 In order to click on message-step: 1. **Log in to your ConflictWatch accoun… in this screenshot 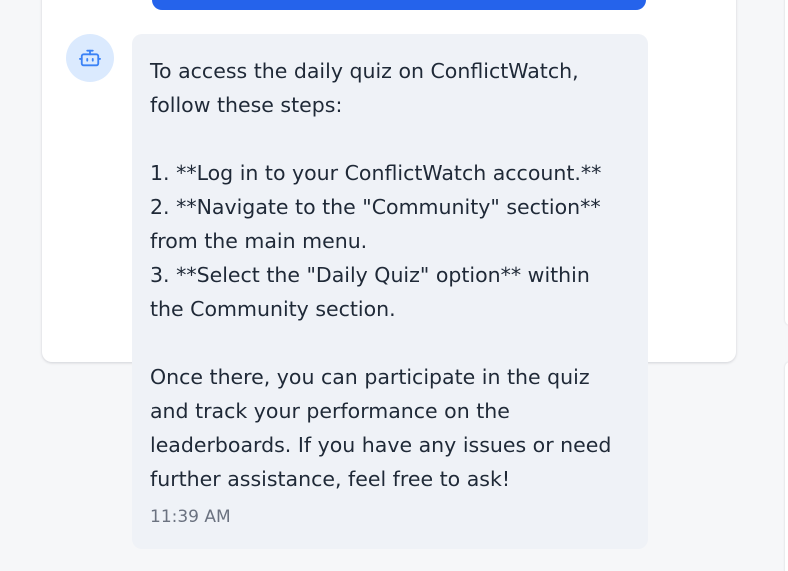, I will do `click(376, 173)`.